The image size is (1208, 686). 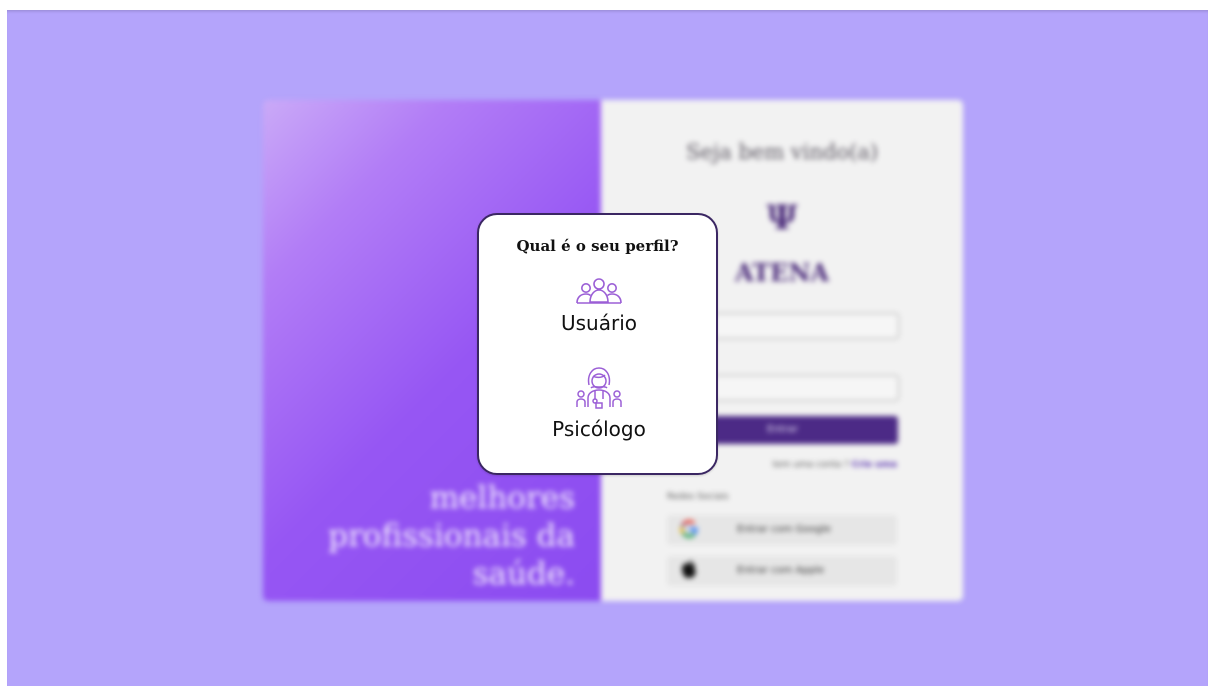 I want to click on welcome-heading: Seja bem vindo(a), so click(x=782, y=152).